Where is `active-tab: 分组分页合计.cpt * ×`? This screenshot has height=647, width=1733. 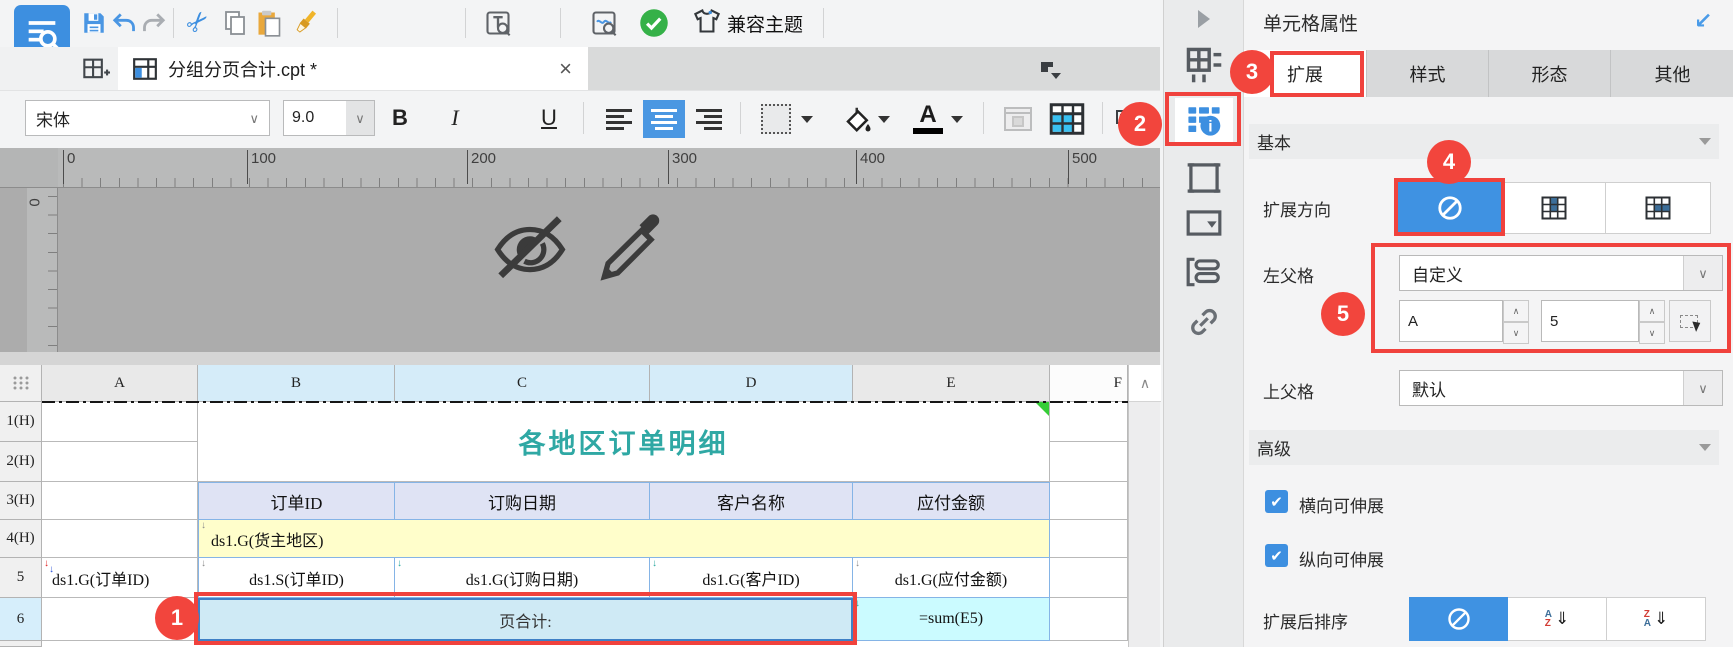
active-tab: 分组分页合计.cpt * × is located at coordinates (353, 68).